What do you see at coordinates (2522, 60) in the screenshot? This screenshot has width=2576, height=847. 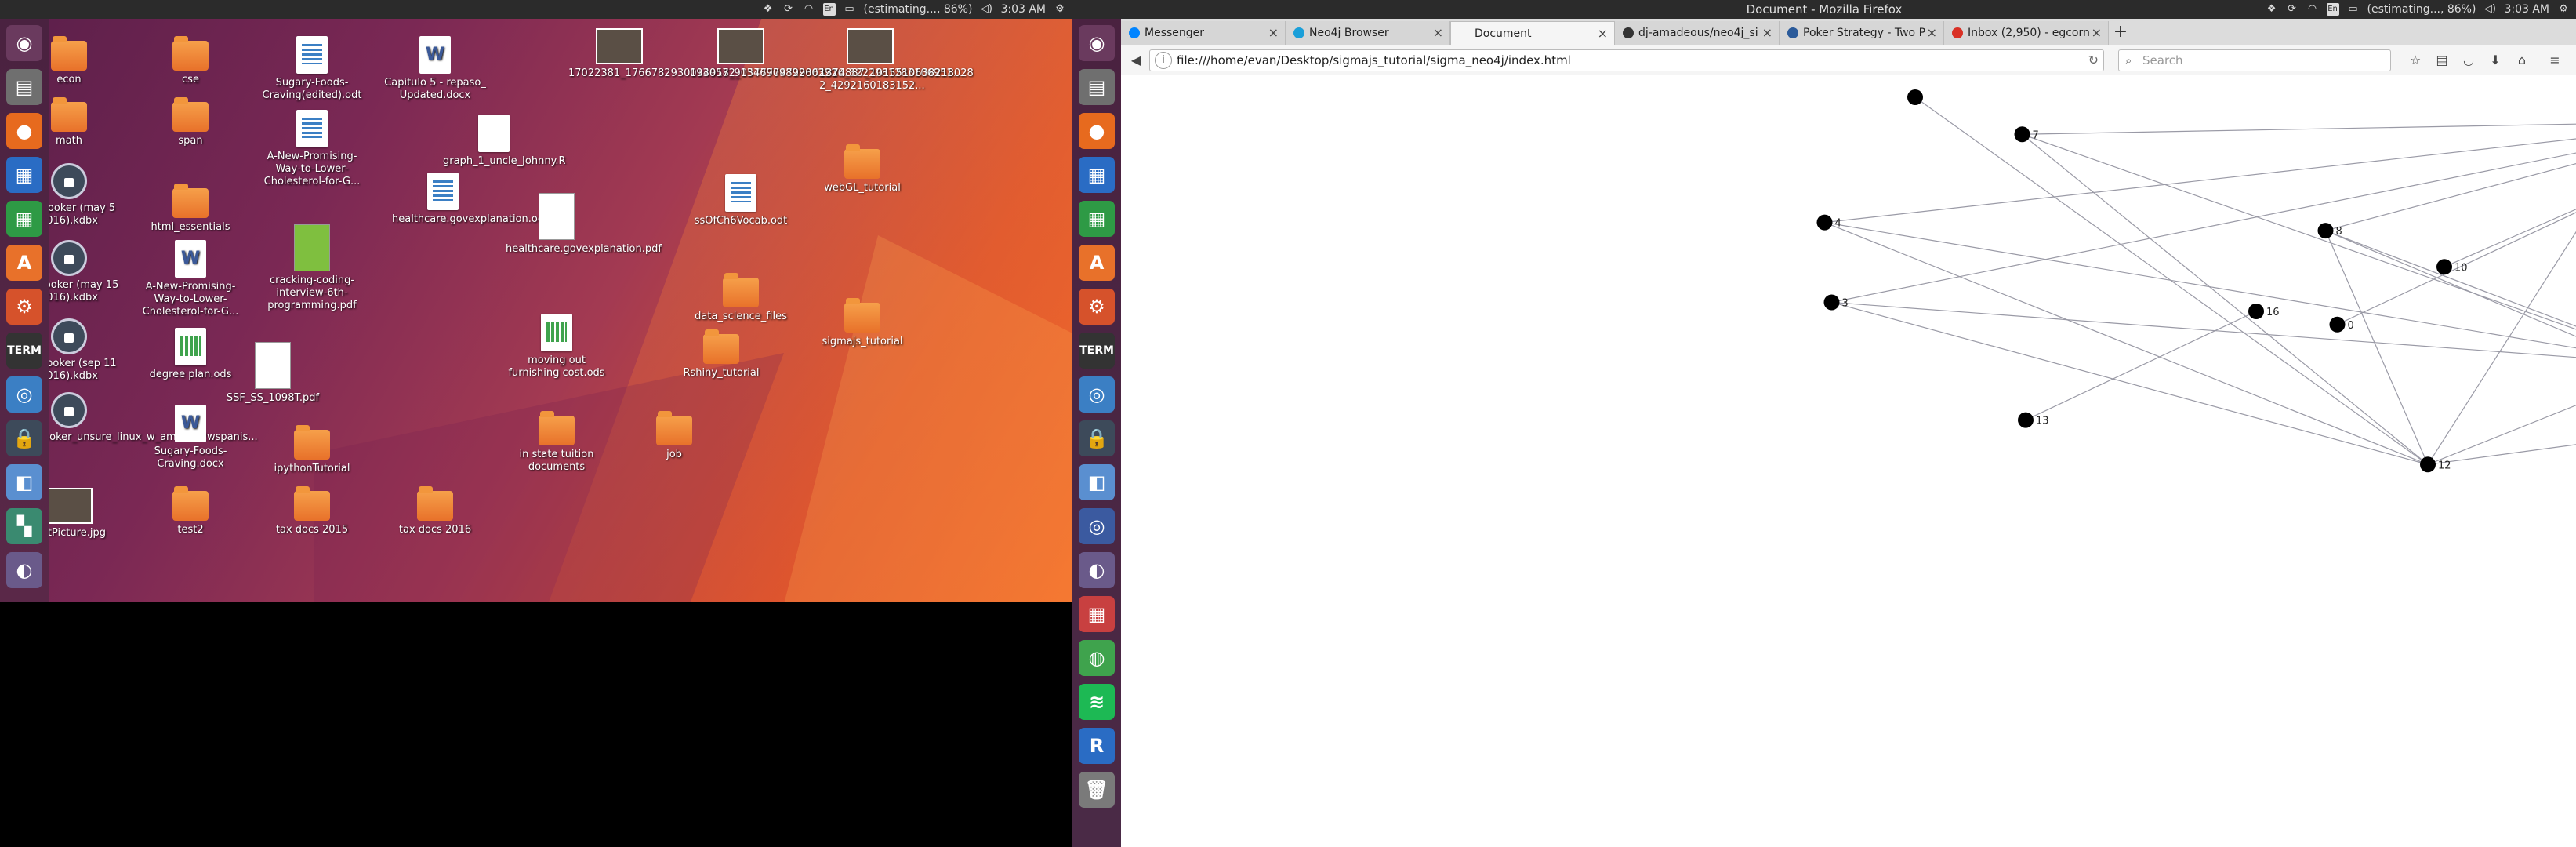 I see `home-icon: ⌂` at bounding box center [2522, 60].